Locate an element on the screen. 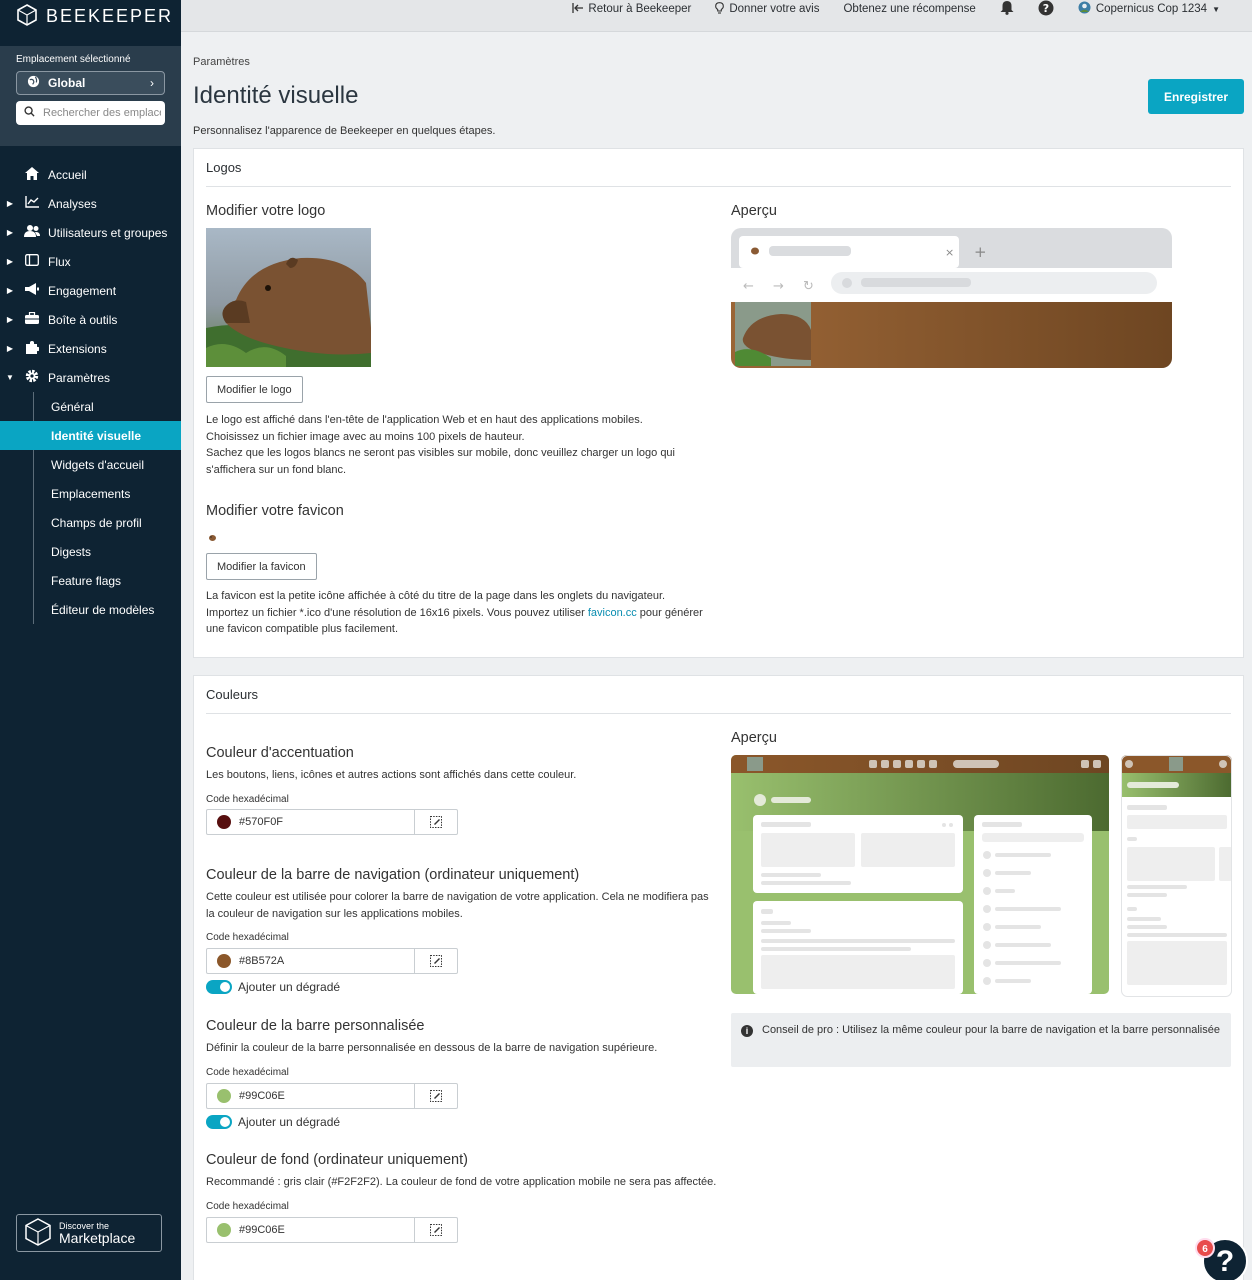 Image resolution: width=1252 pixels, height=1280 pixels. logo-image is located at coordinates (288, 297).